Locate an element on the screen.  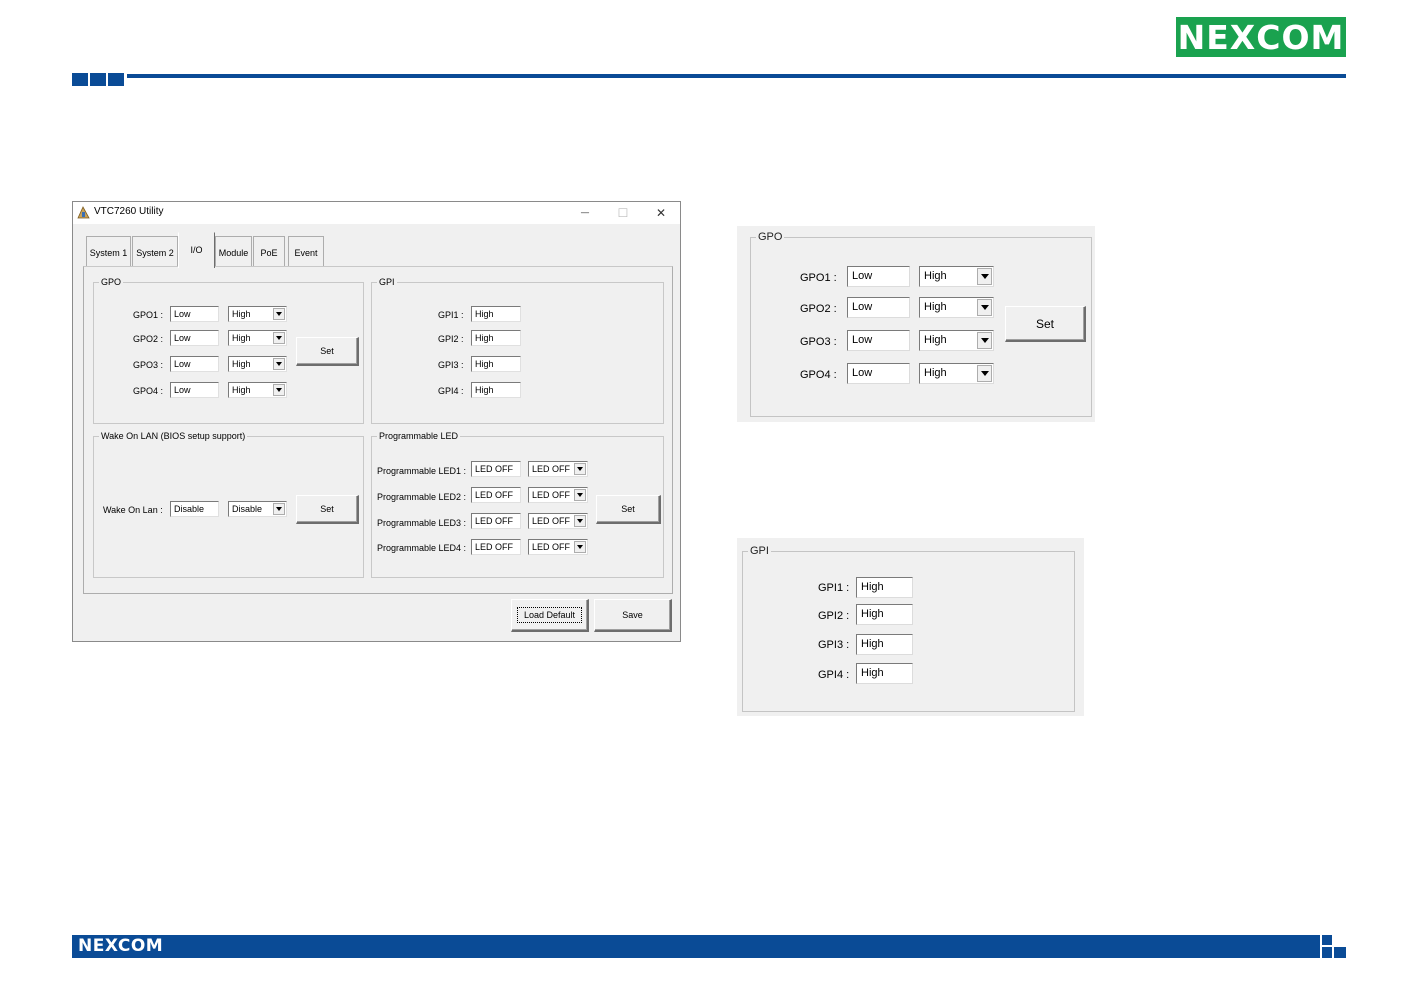
gpo4-label: GPO4 : is located at coordinates (148, 391).